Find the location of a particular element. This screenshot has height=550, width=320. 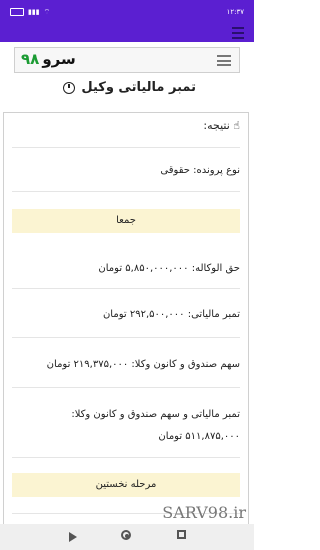

home-circle-icon is located at coordinates (126, 535).